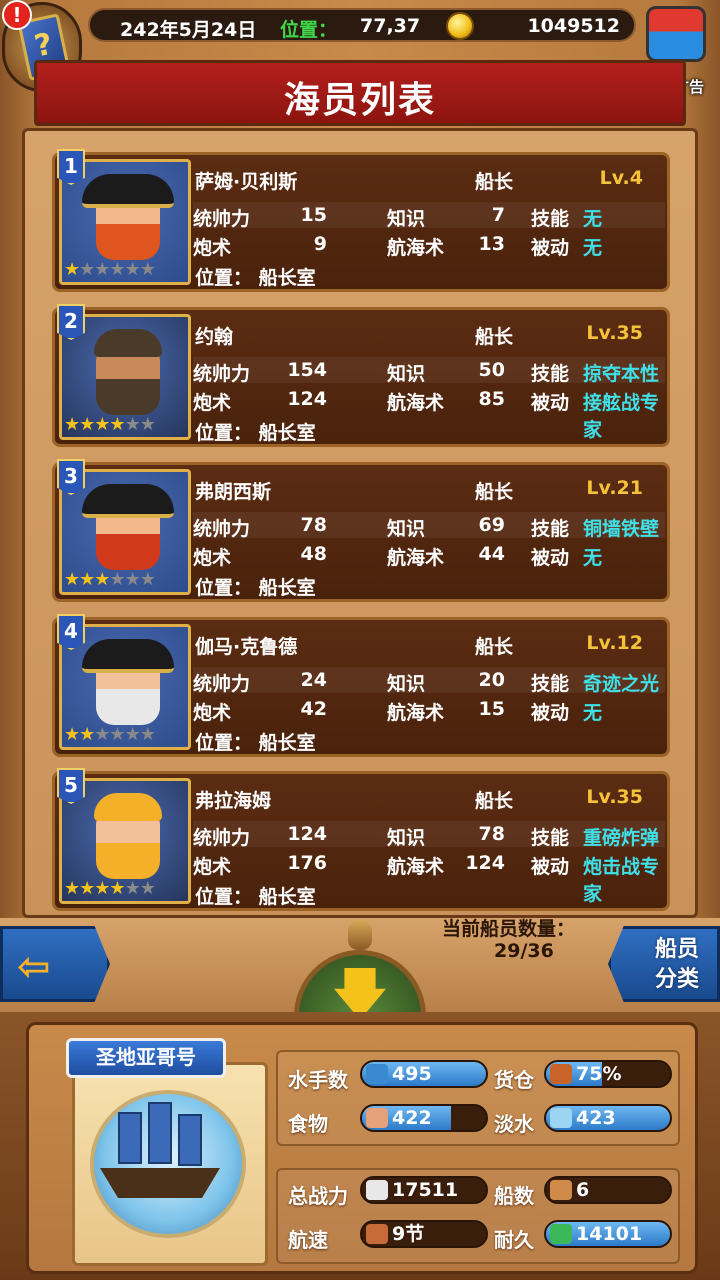  I want to click on sailors-bar: 495, so click(424, 1074).